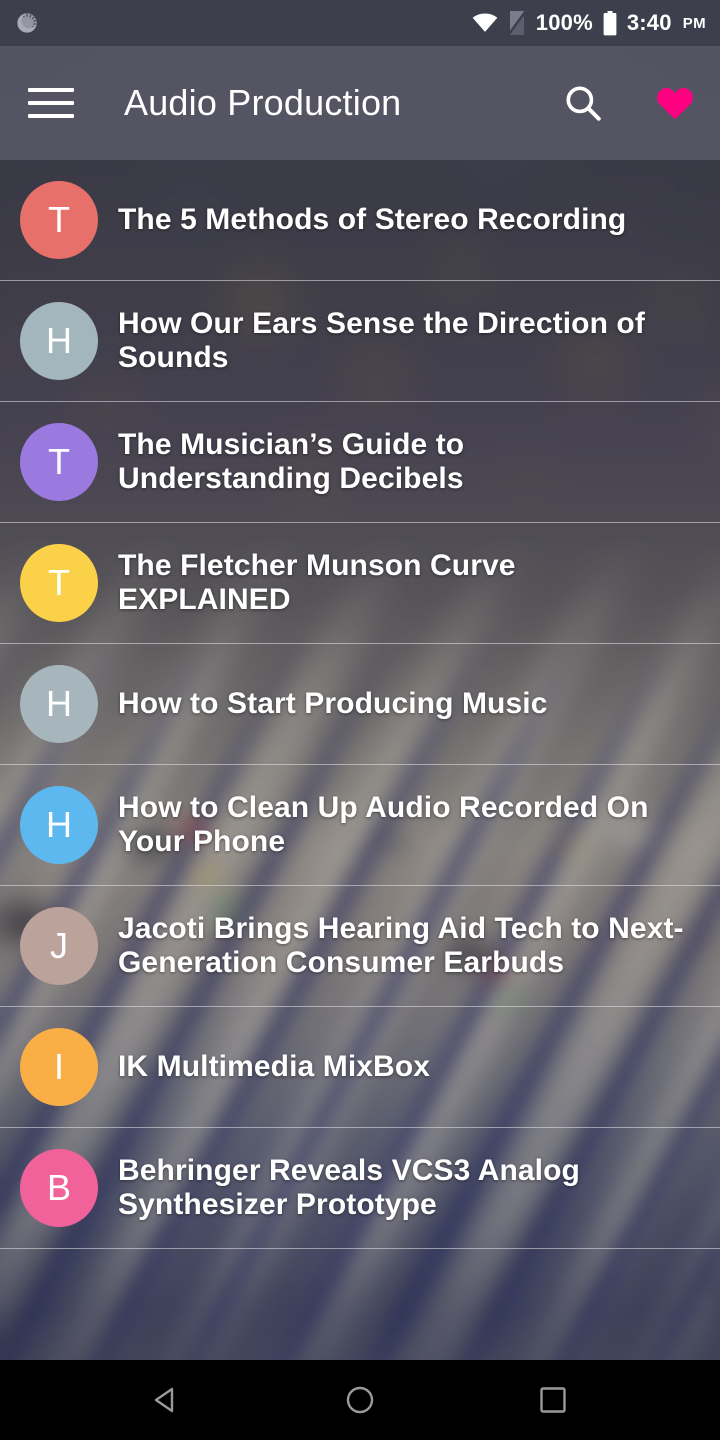  I want to click on article-title: IK Multimedia MixBox, so click(274, 1066).